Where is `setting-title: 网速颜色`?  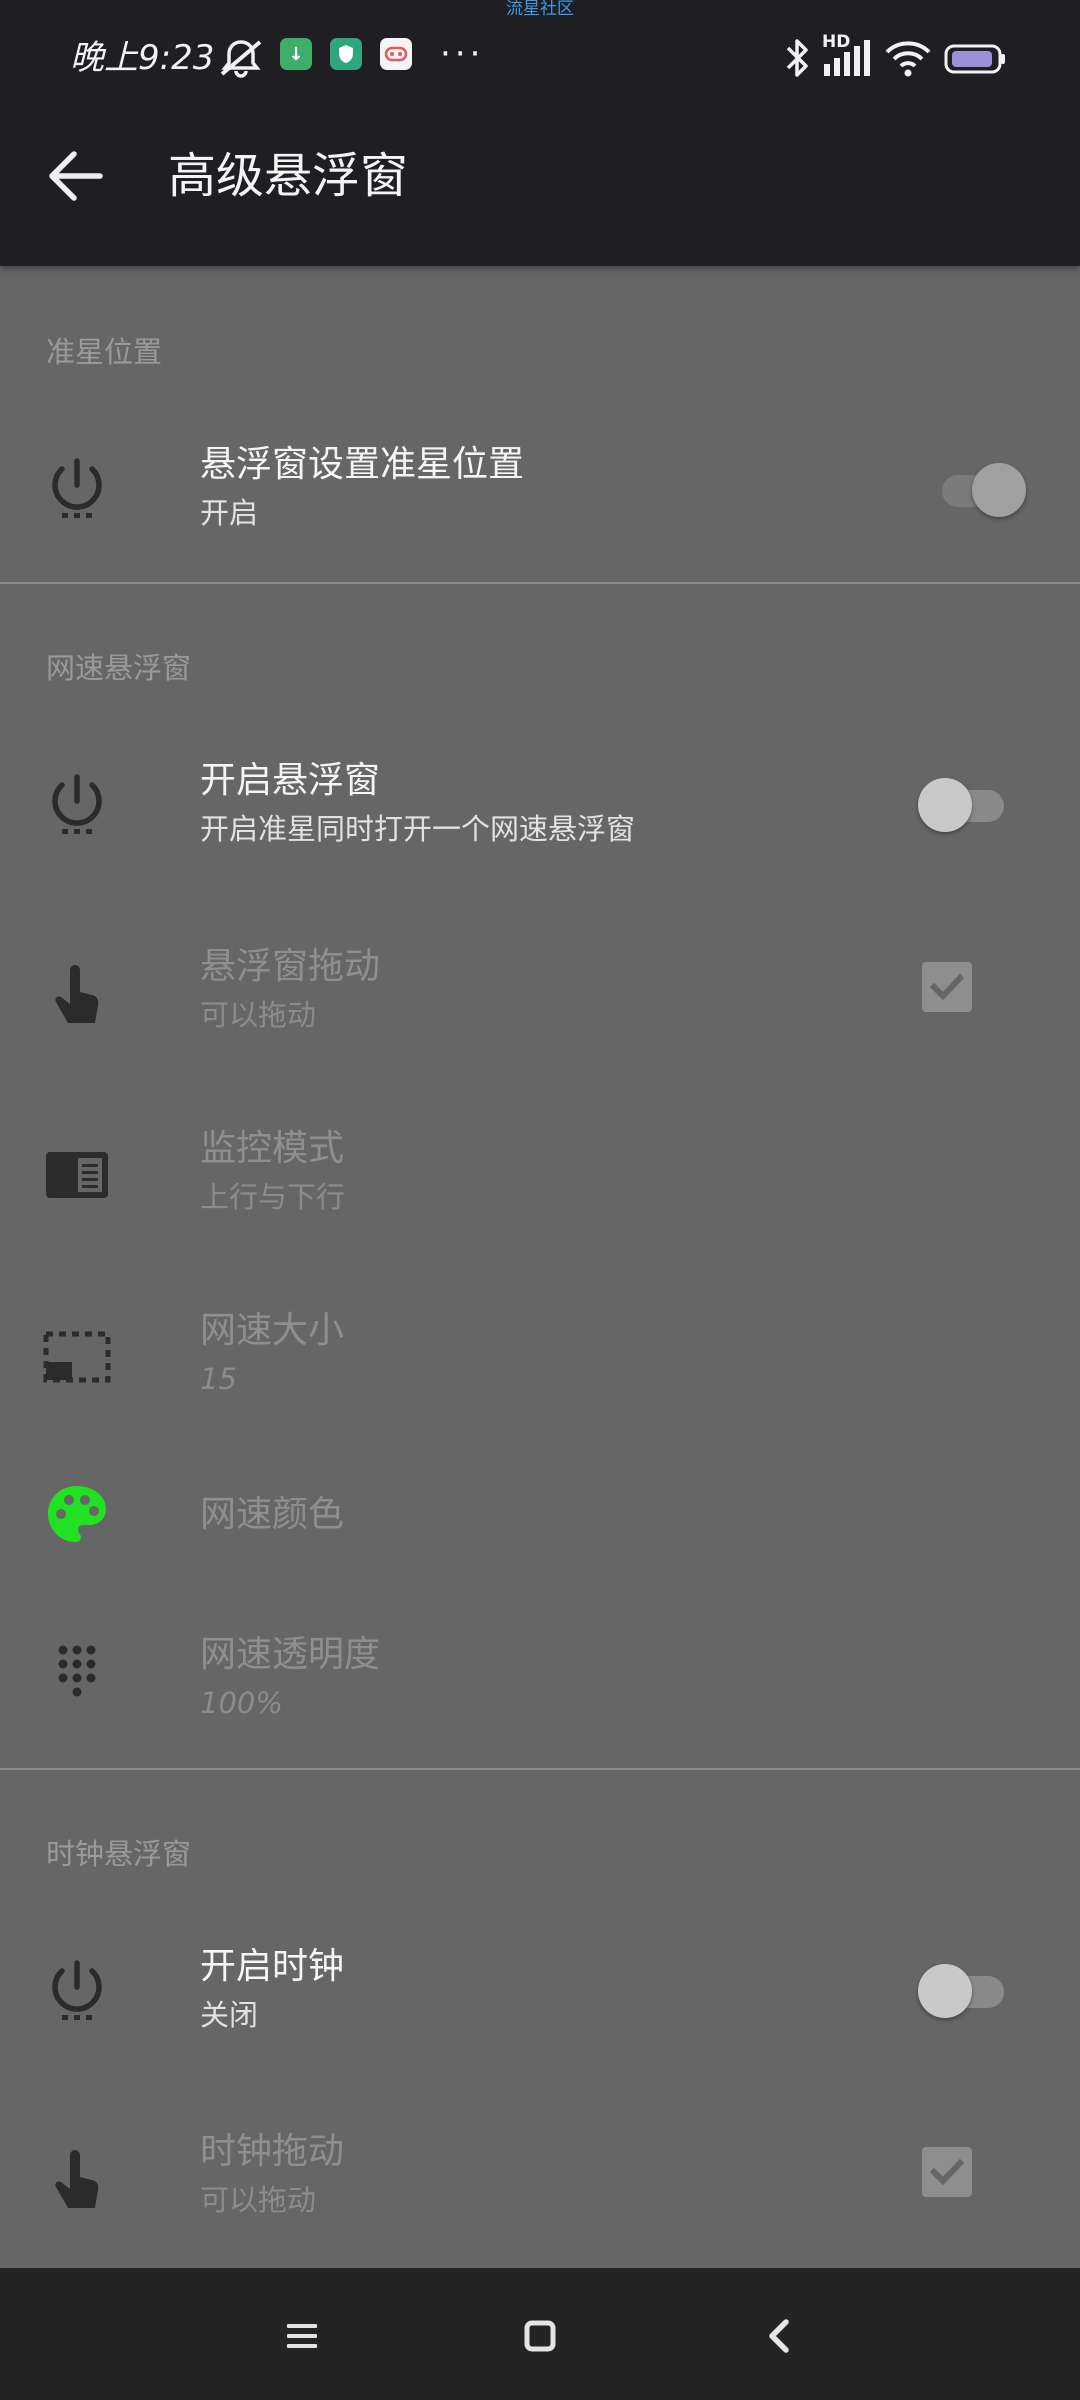
setting-title: 网速颜色 is located at coordinates (272, 1514).